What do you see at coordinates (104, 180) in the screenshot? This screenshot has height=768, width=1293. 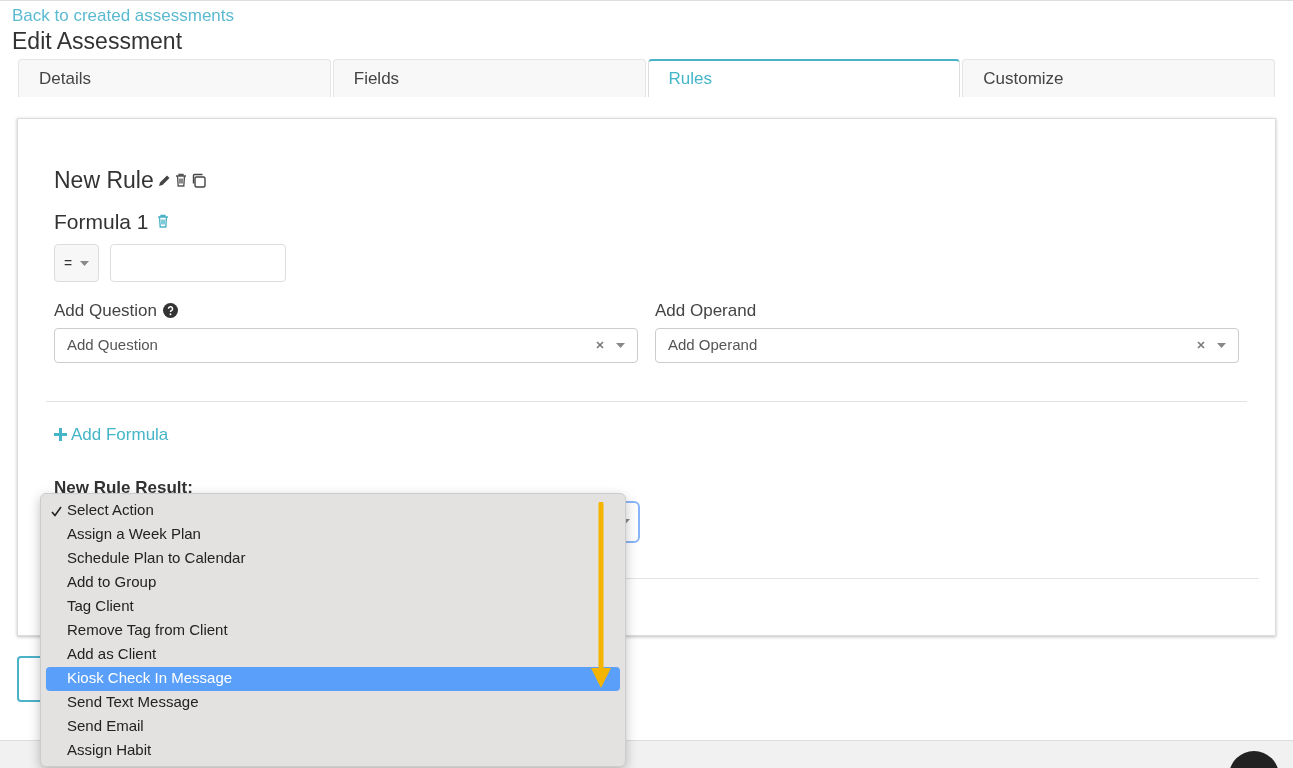 I see `rule-name: New Rule` at bounding box center [104, 180].